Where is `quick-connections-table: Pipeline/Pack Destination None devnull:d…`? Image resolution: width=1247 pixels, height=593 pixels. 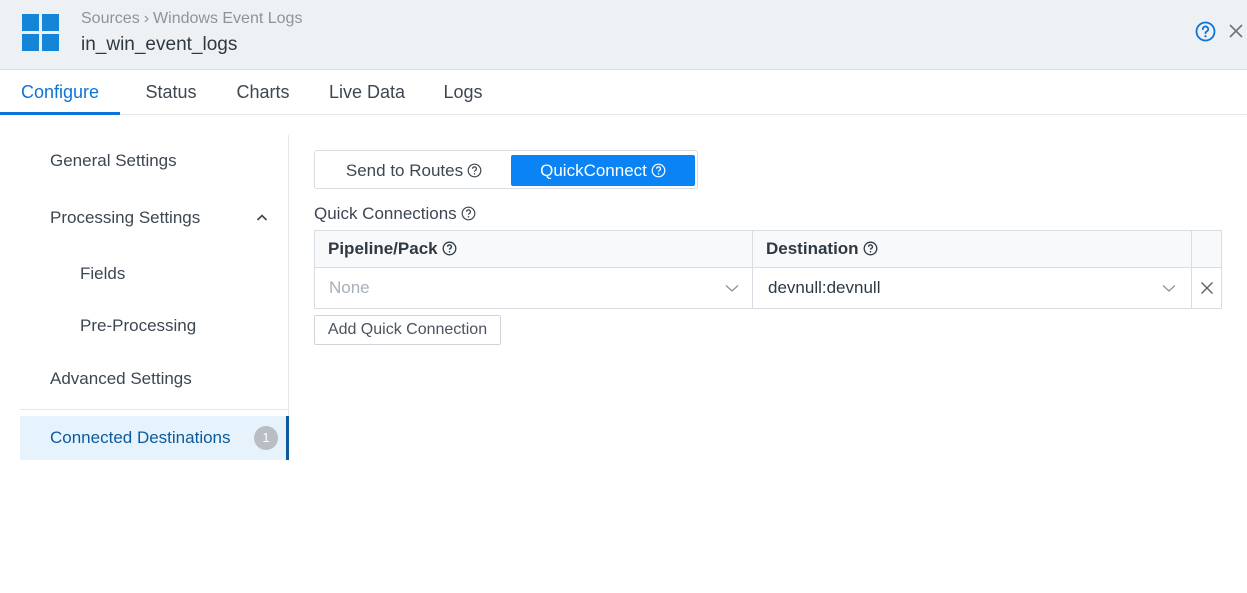
quick-connections-table: Pipeline/Pack Destination None devnull:d… is located at coordinates (768, 269).